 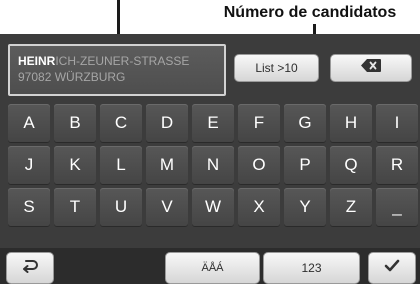 What do you see at coordinates (29, 207) in the screenshot?
I see `key-s: S` at bounding box center [29, 207].